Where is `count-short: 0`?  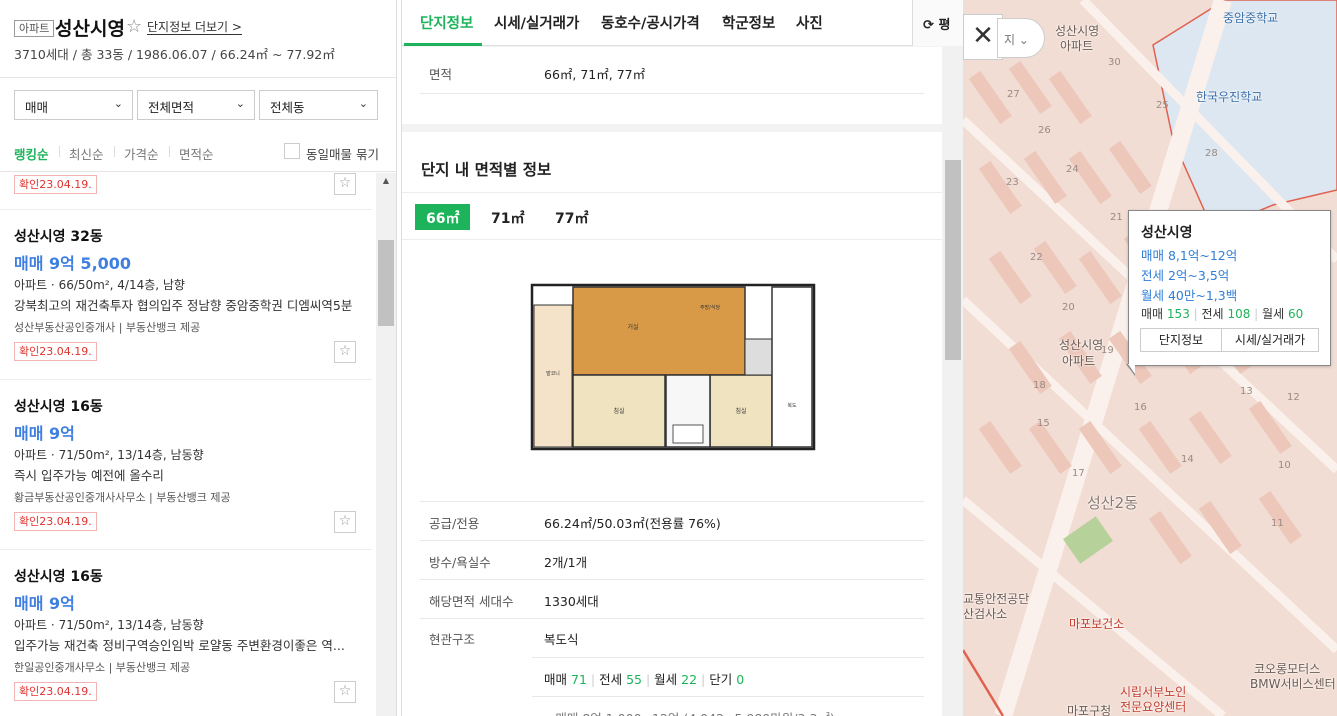 count-short: 0 is located at coordinates (740, 679).